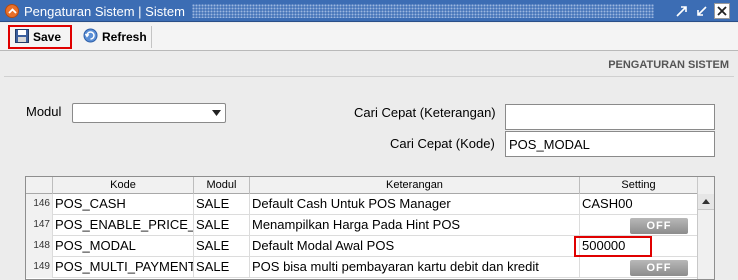 This screenshot has width=738, height=280. What do you see at coordinates (705, 228) in the screenshot?
I see `vertical-scrollbar` at bounding box center [705, 228].